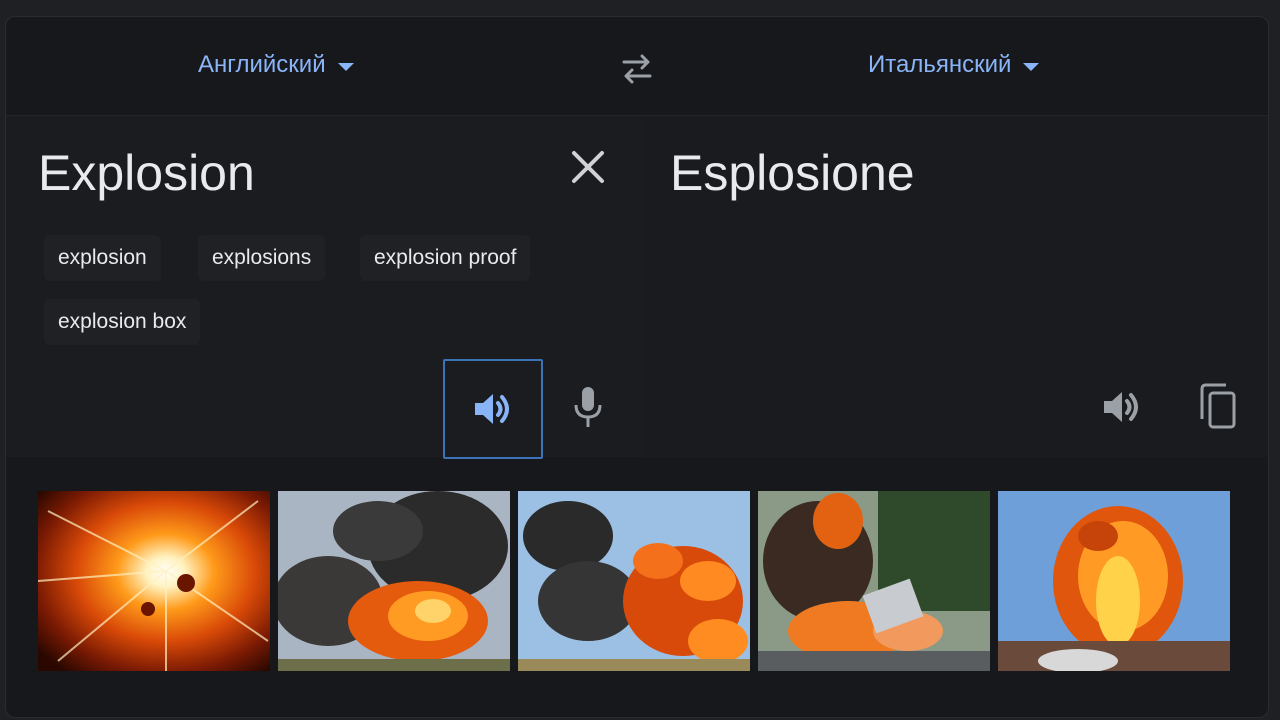  I want to click on target-language-label: Итальянский, so click(940, 64).